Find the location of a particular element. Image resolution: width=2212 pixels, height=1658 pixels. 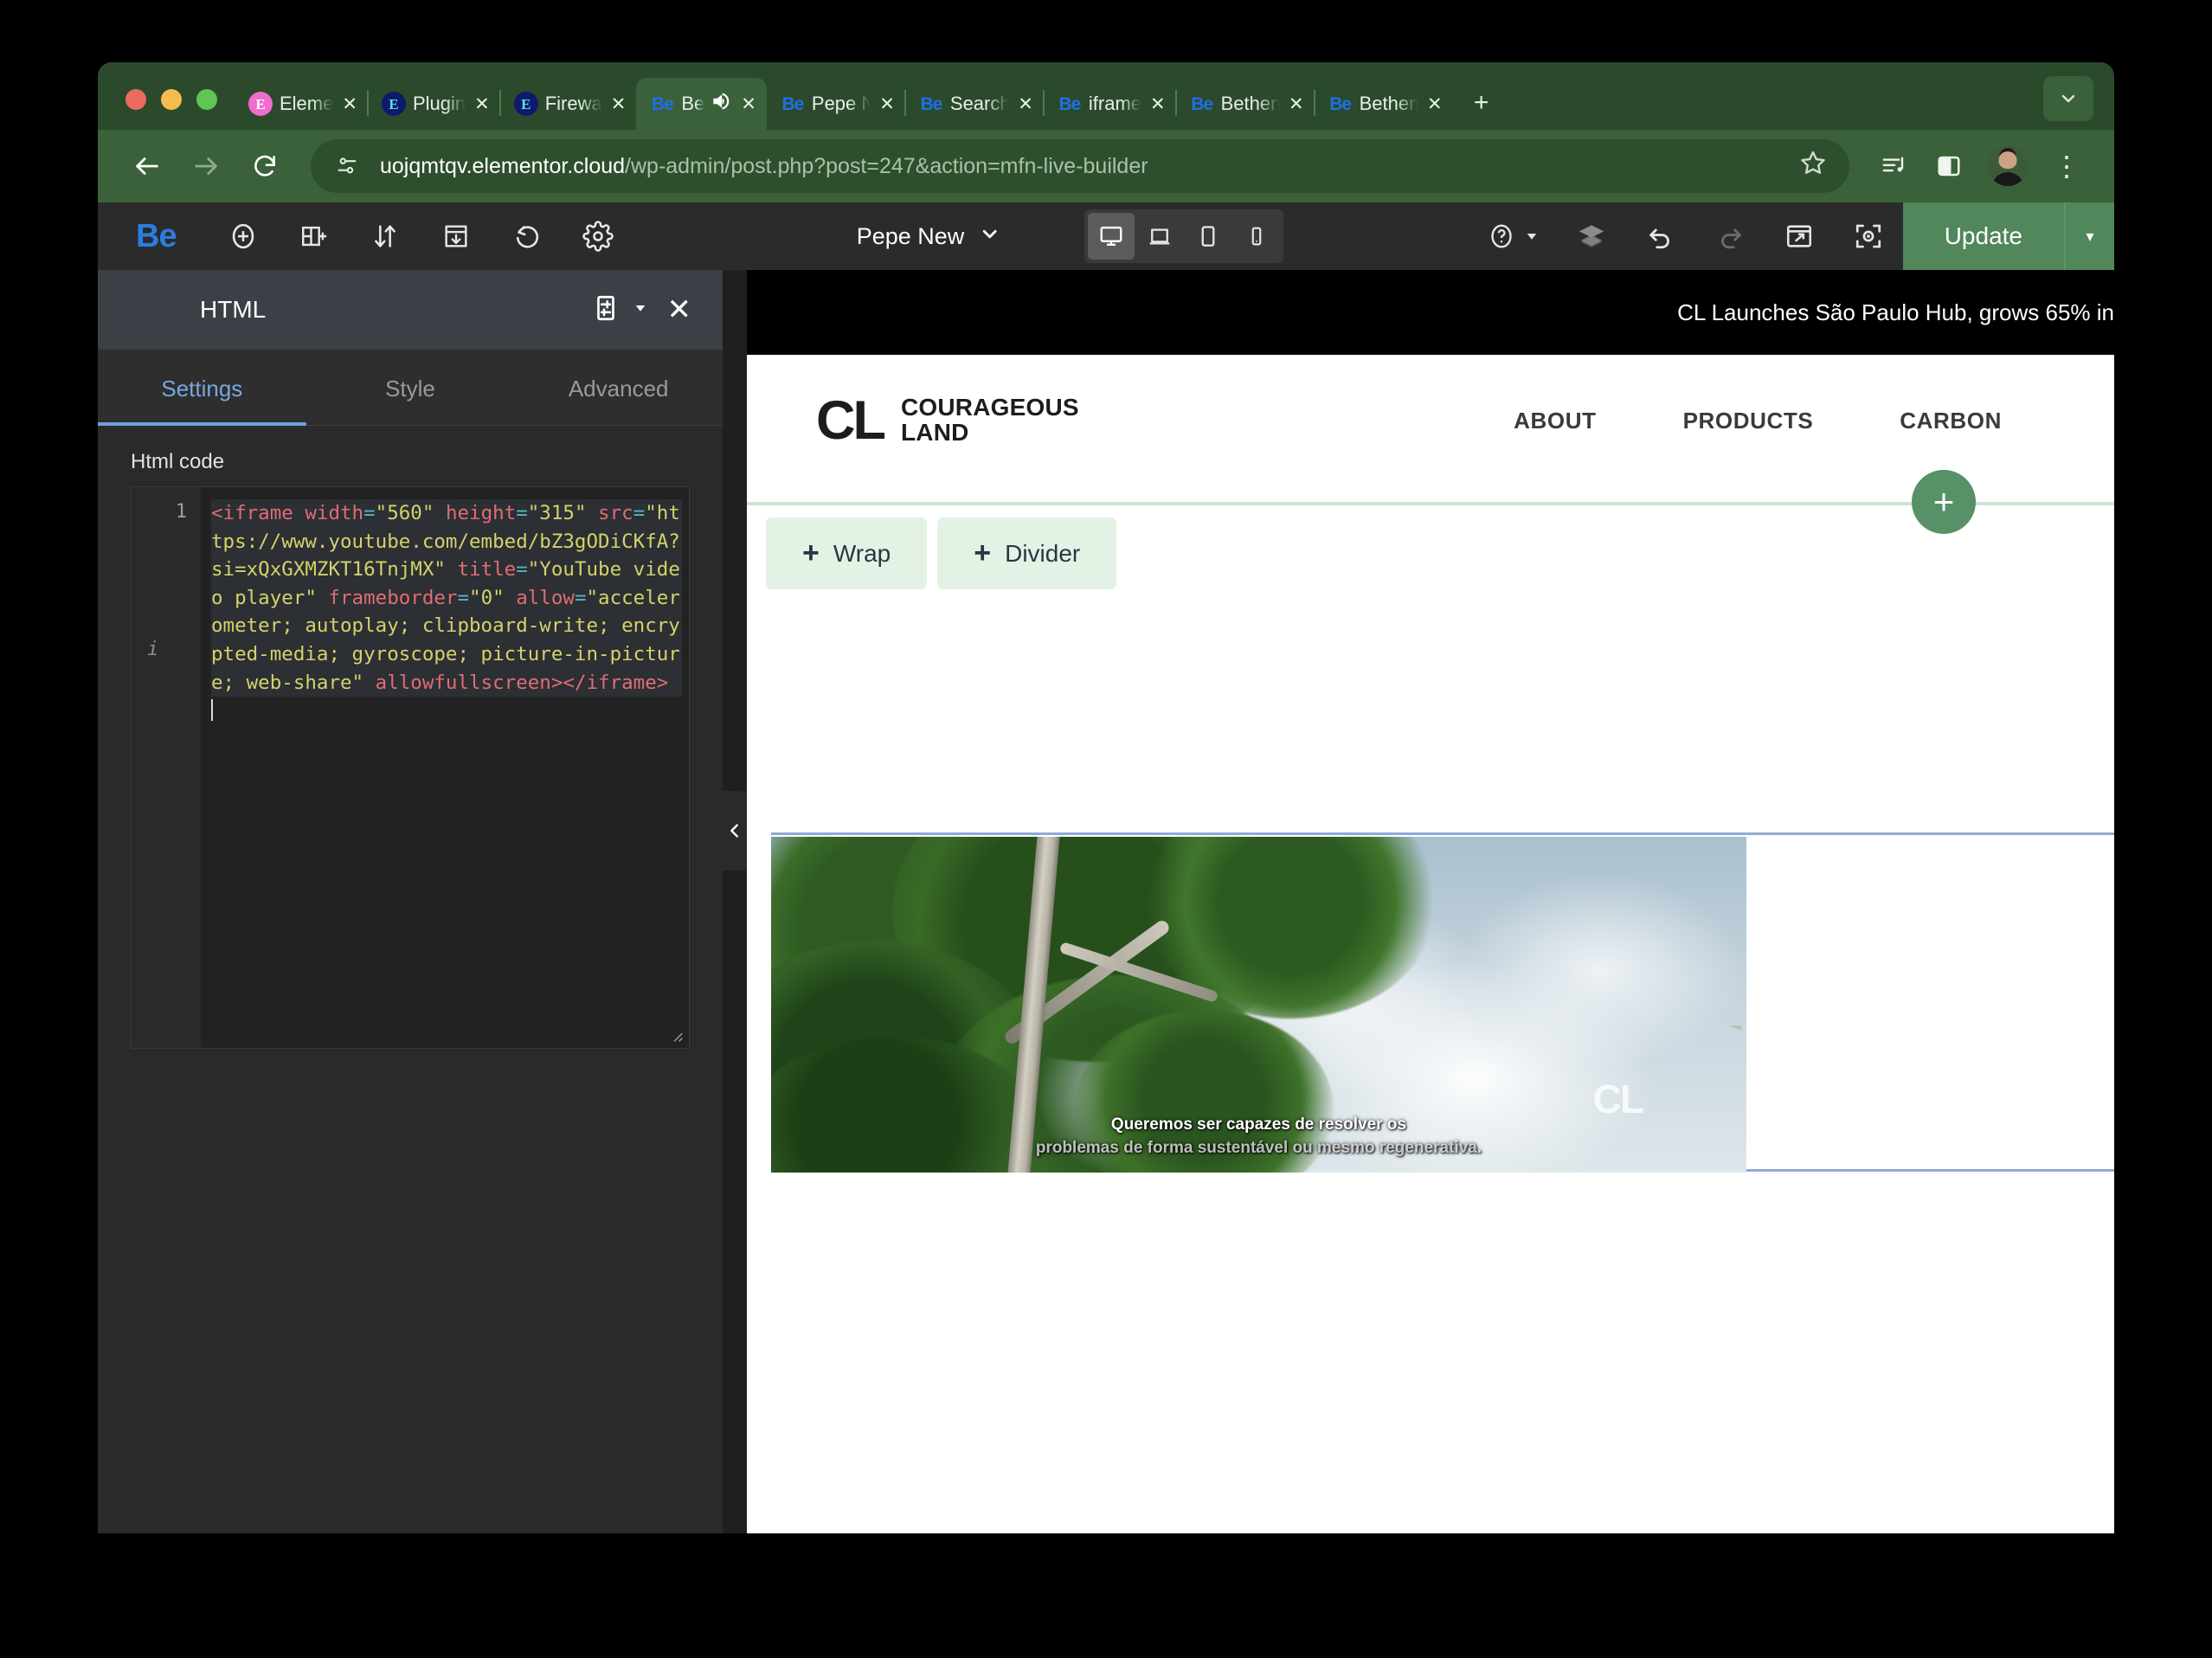

logo-line-2: LAND is located at coordinates (934, 432).